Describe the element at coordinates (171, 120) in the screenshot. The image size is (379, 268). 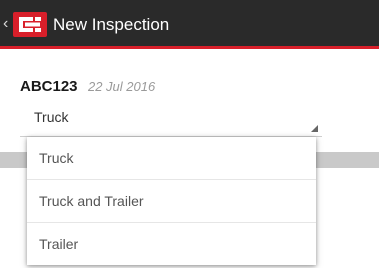
I see `vehicle-type-select: Truck` at that location.